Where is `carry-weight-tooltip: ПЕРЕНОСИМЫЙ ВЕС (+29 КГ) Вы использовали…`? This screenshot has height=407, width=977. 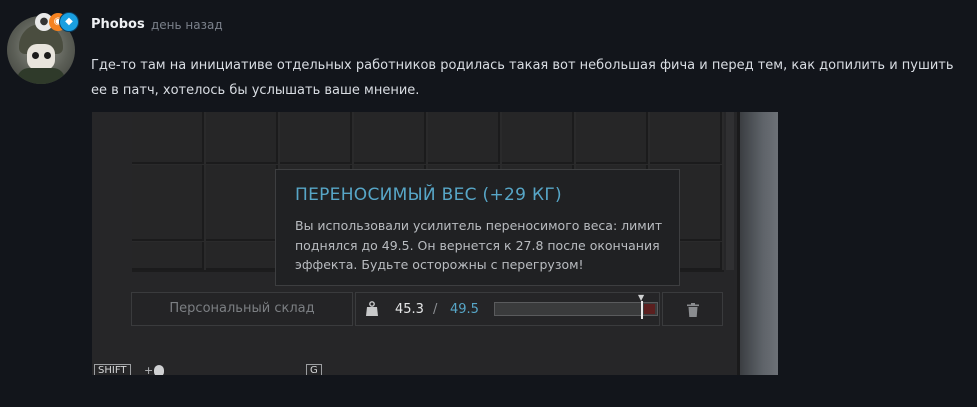 carry-weight-tooltip: ПЕРЕНОСИМЫЙ ВЕС (+29 КГ) Вы использовали… is located at coordinates (477, 227).